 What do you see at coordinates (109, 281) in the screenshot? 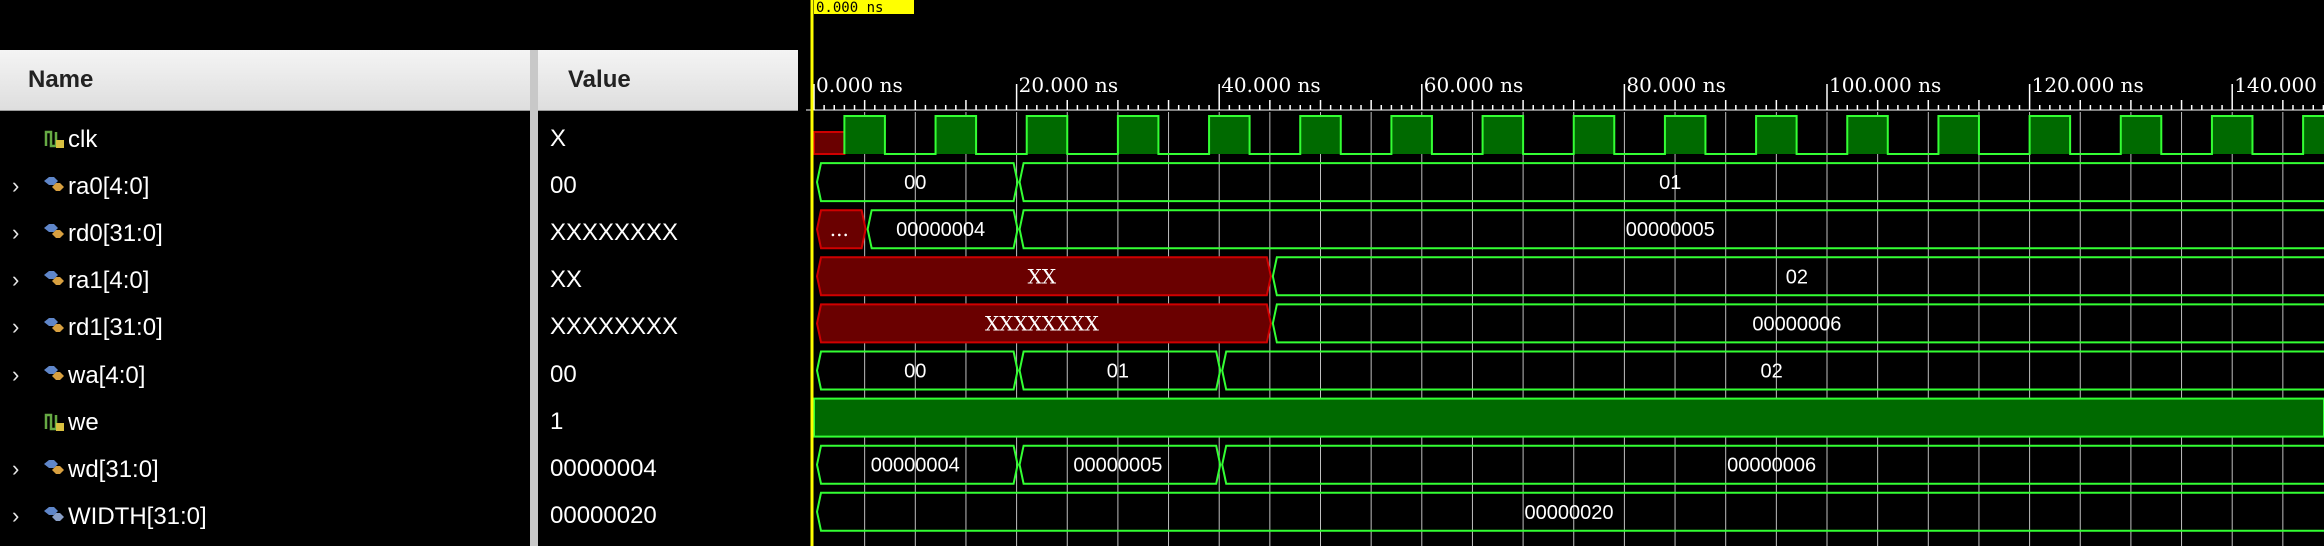
I see `signal-name: ra1[4:0]` at bounding box center [109, 281].